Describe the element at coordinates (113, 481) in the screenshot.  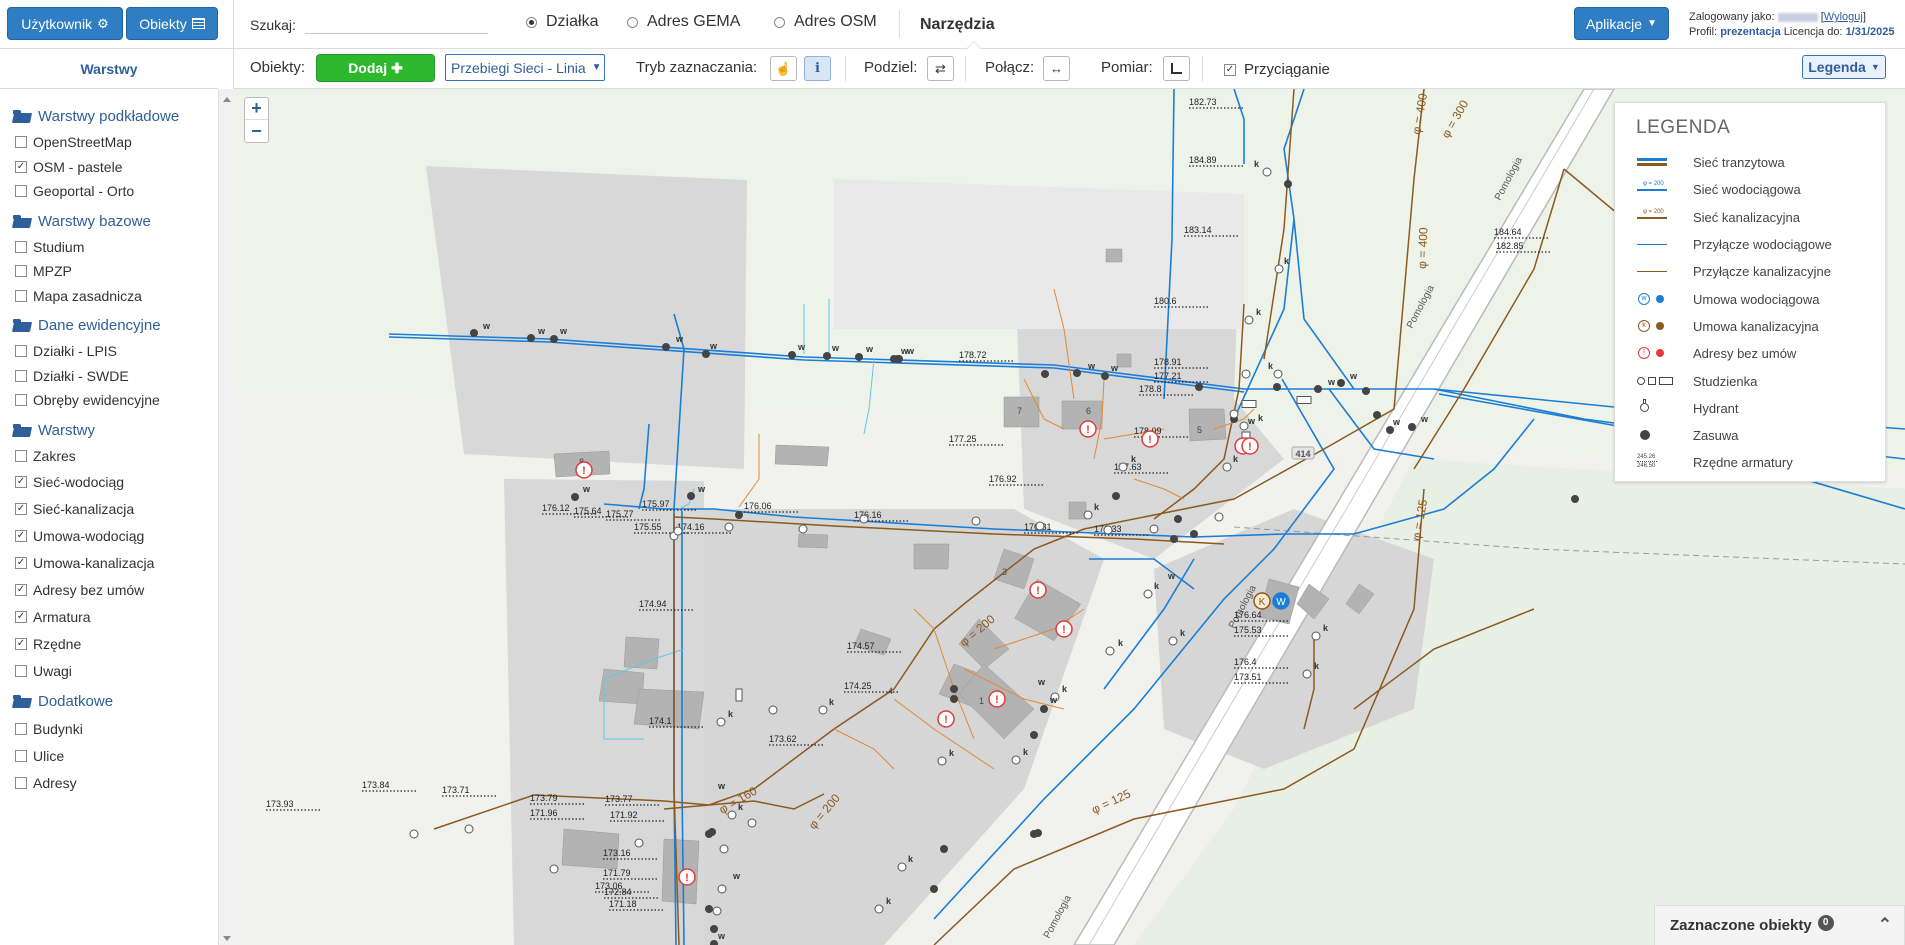
I see `layer-item-siec-wodociag: ✓ Sieć-wodociąg` at that location.